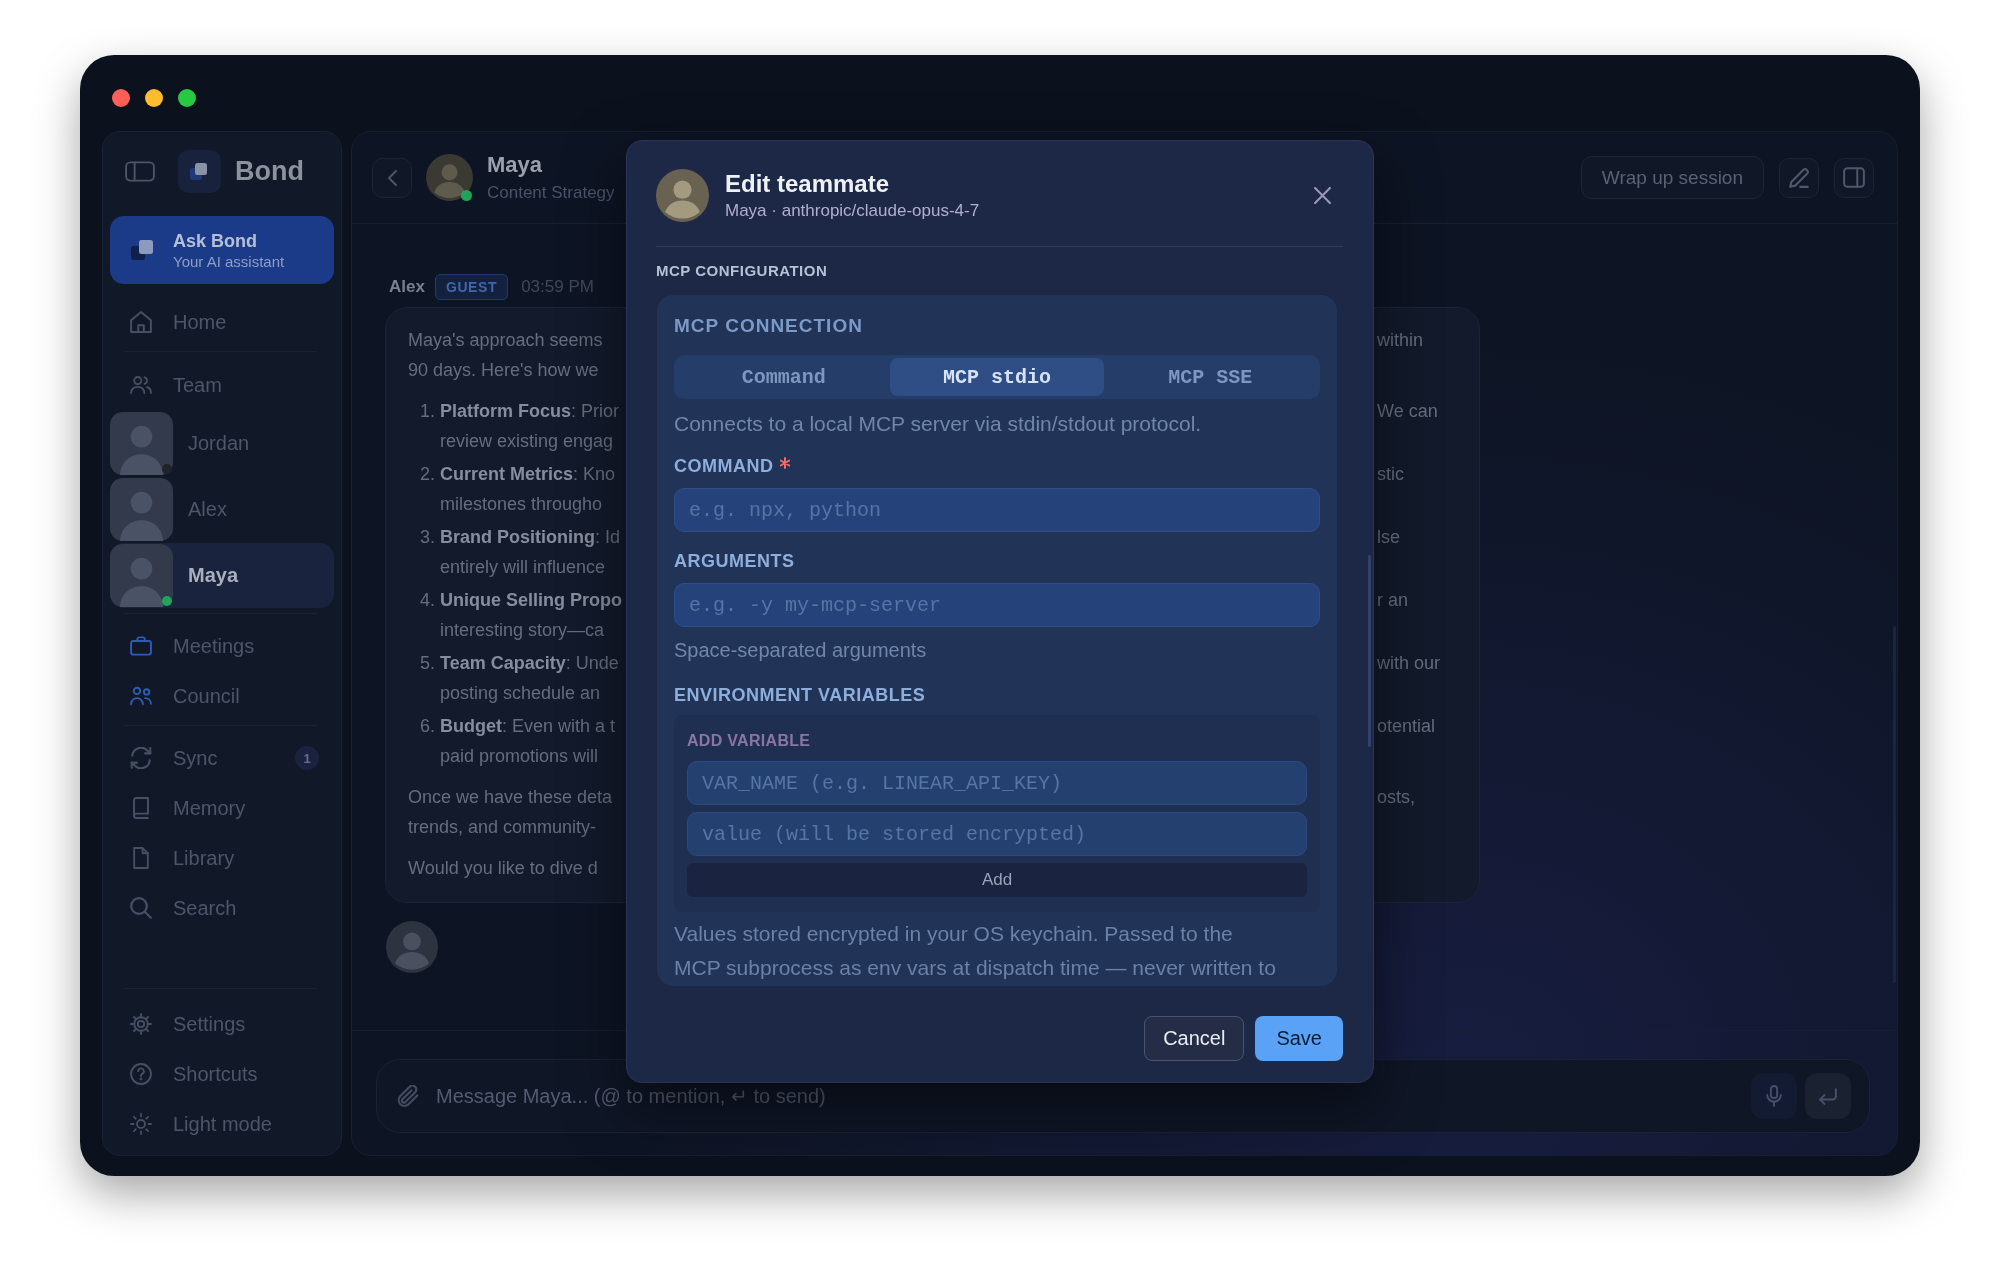 Image resolution: width=2000 pixels, height=1283 pixels. What do you see at coordinates (222, 858) in the screenshot?
I see `sidebar-item: Library` at bounding box center [222, 858].